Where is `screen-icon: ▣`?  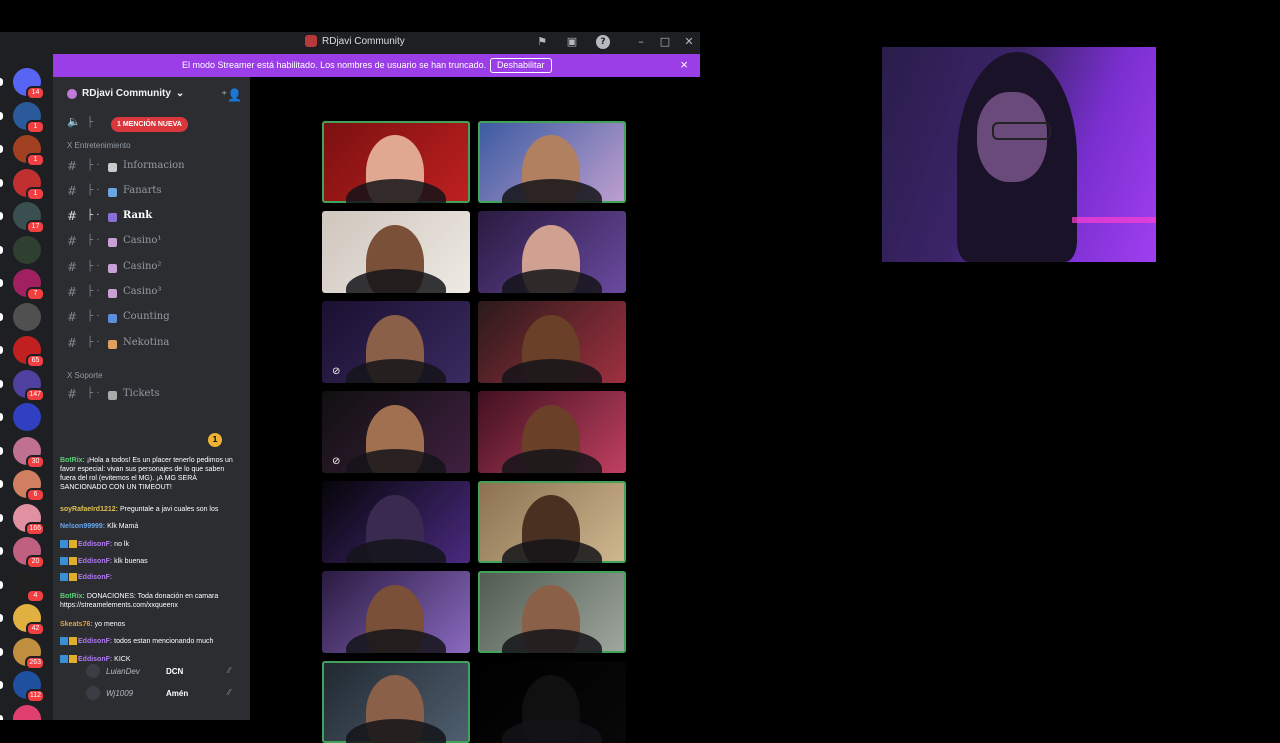
screen-icon: ▣ is located at coordinates (572, 42).